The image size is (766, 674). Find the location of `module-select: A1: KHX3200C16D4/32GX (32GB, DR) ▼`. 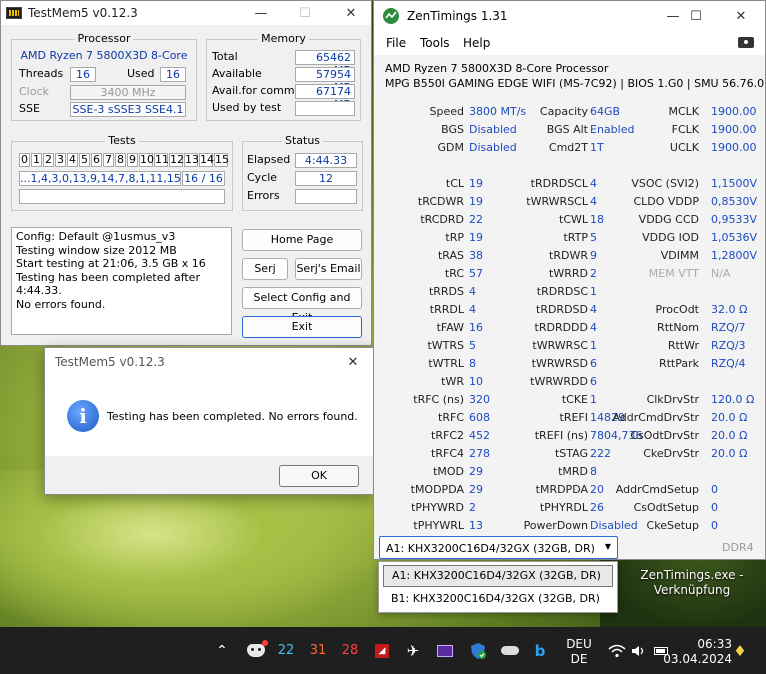

module-select: A1: KHX3200C16D4/32GX (32GB, DR) ▼ is located at coordinates (498, 547).